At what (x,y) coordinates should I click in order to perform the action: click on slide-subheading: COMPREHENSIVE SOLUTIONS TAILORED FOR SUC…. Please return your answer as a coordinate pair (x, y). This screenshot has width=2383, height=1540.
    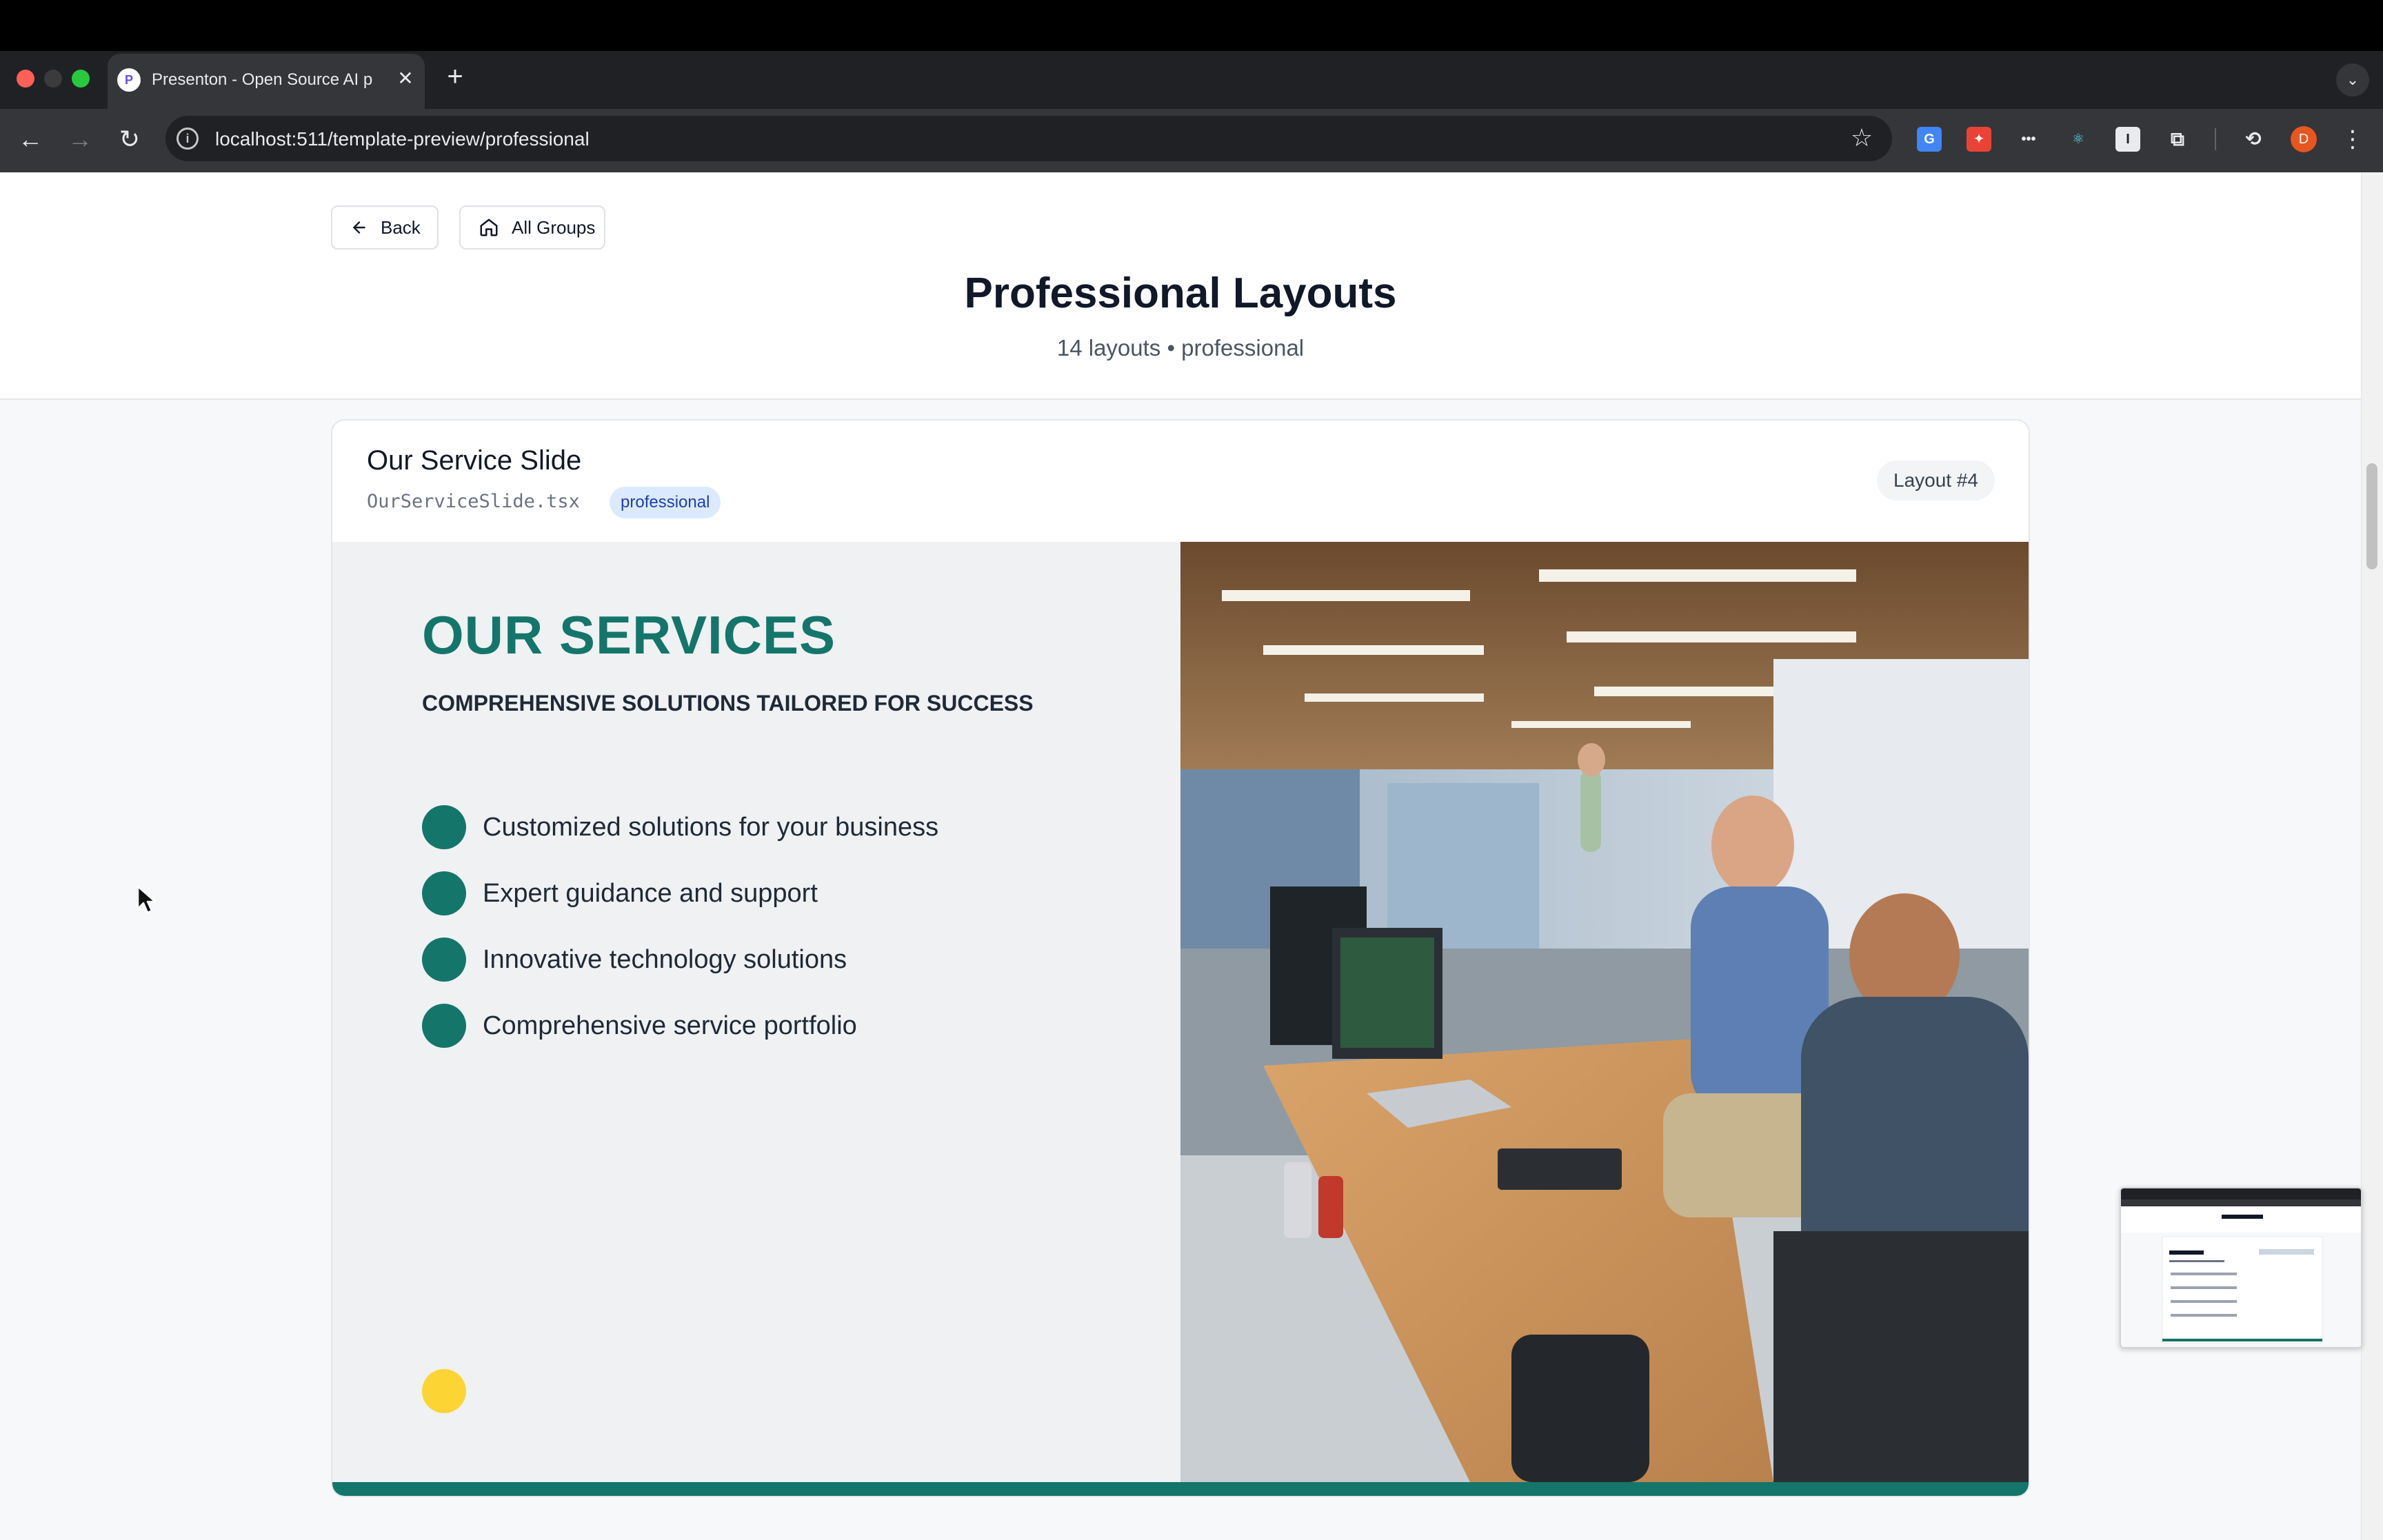
    Looking at the image, I should click on (728, 704).